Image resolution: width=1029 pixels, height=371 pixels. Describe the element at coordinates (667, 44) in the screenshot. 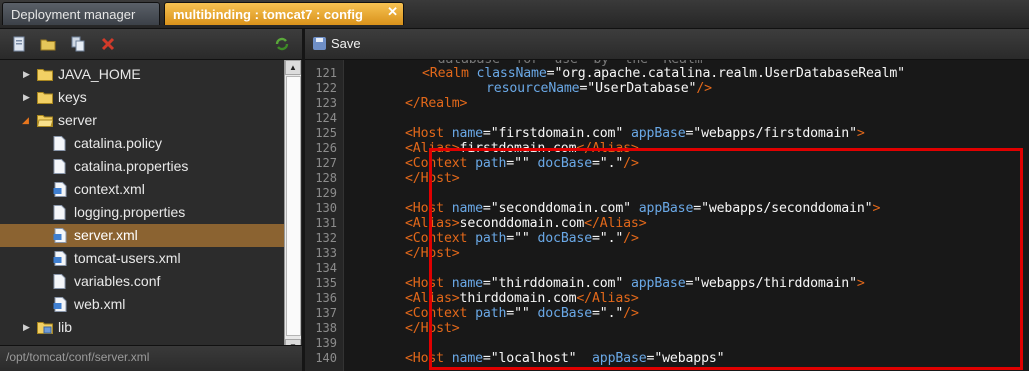

I see `editor-toolbar: Save` at that location.